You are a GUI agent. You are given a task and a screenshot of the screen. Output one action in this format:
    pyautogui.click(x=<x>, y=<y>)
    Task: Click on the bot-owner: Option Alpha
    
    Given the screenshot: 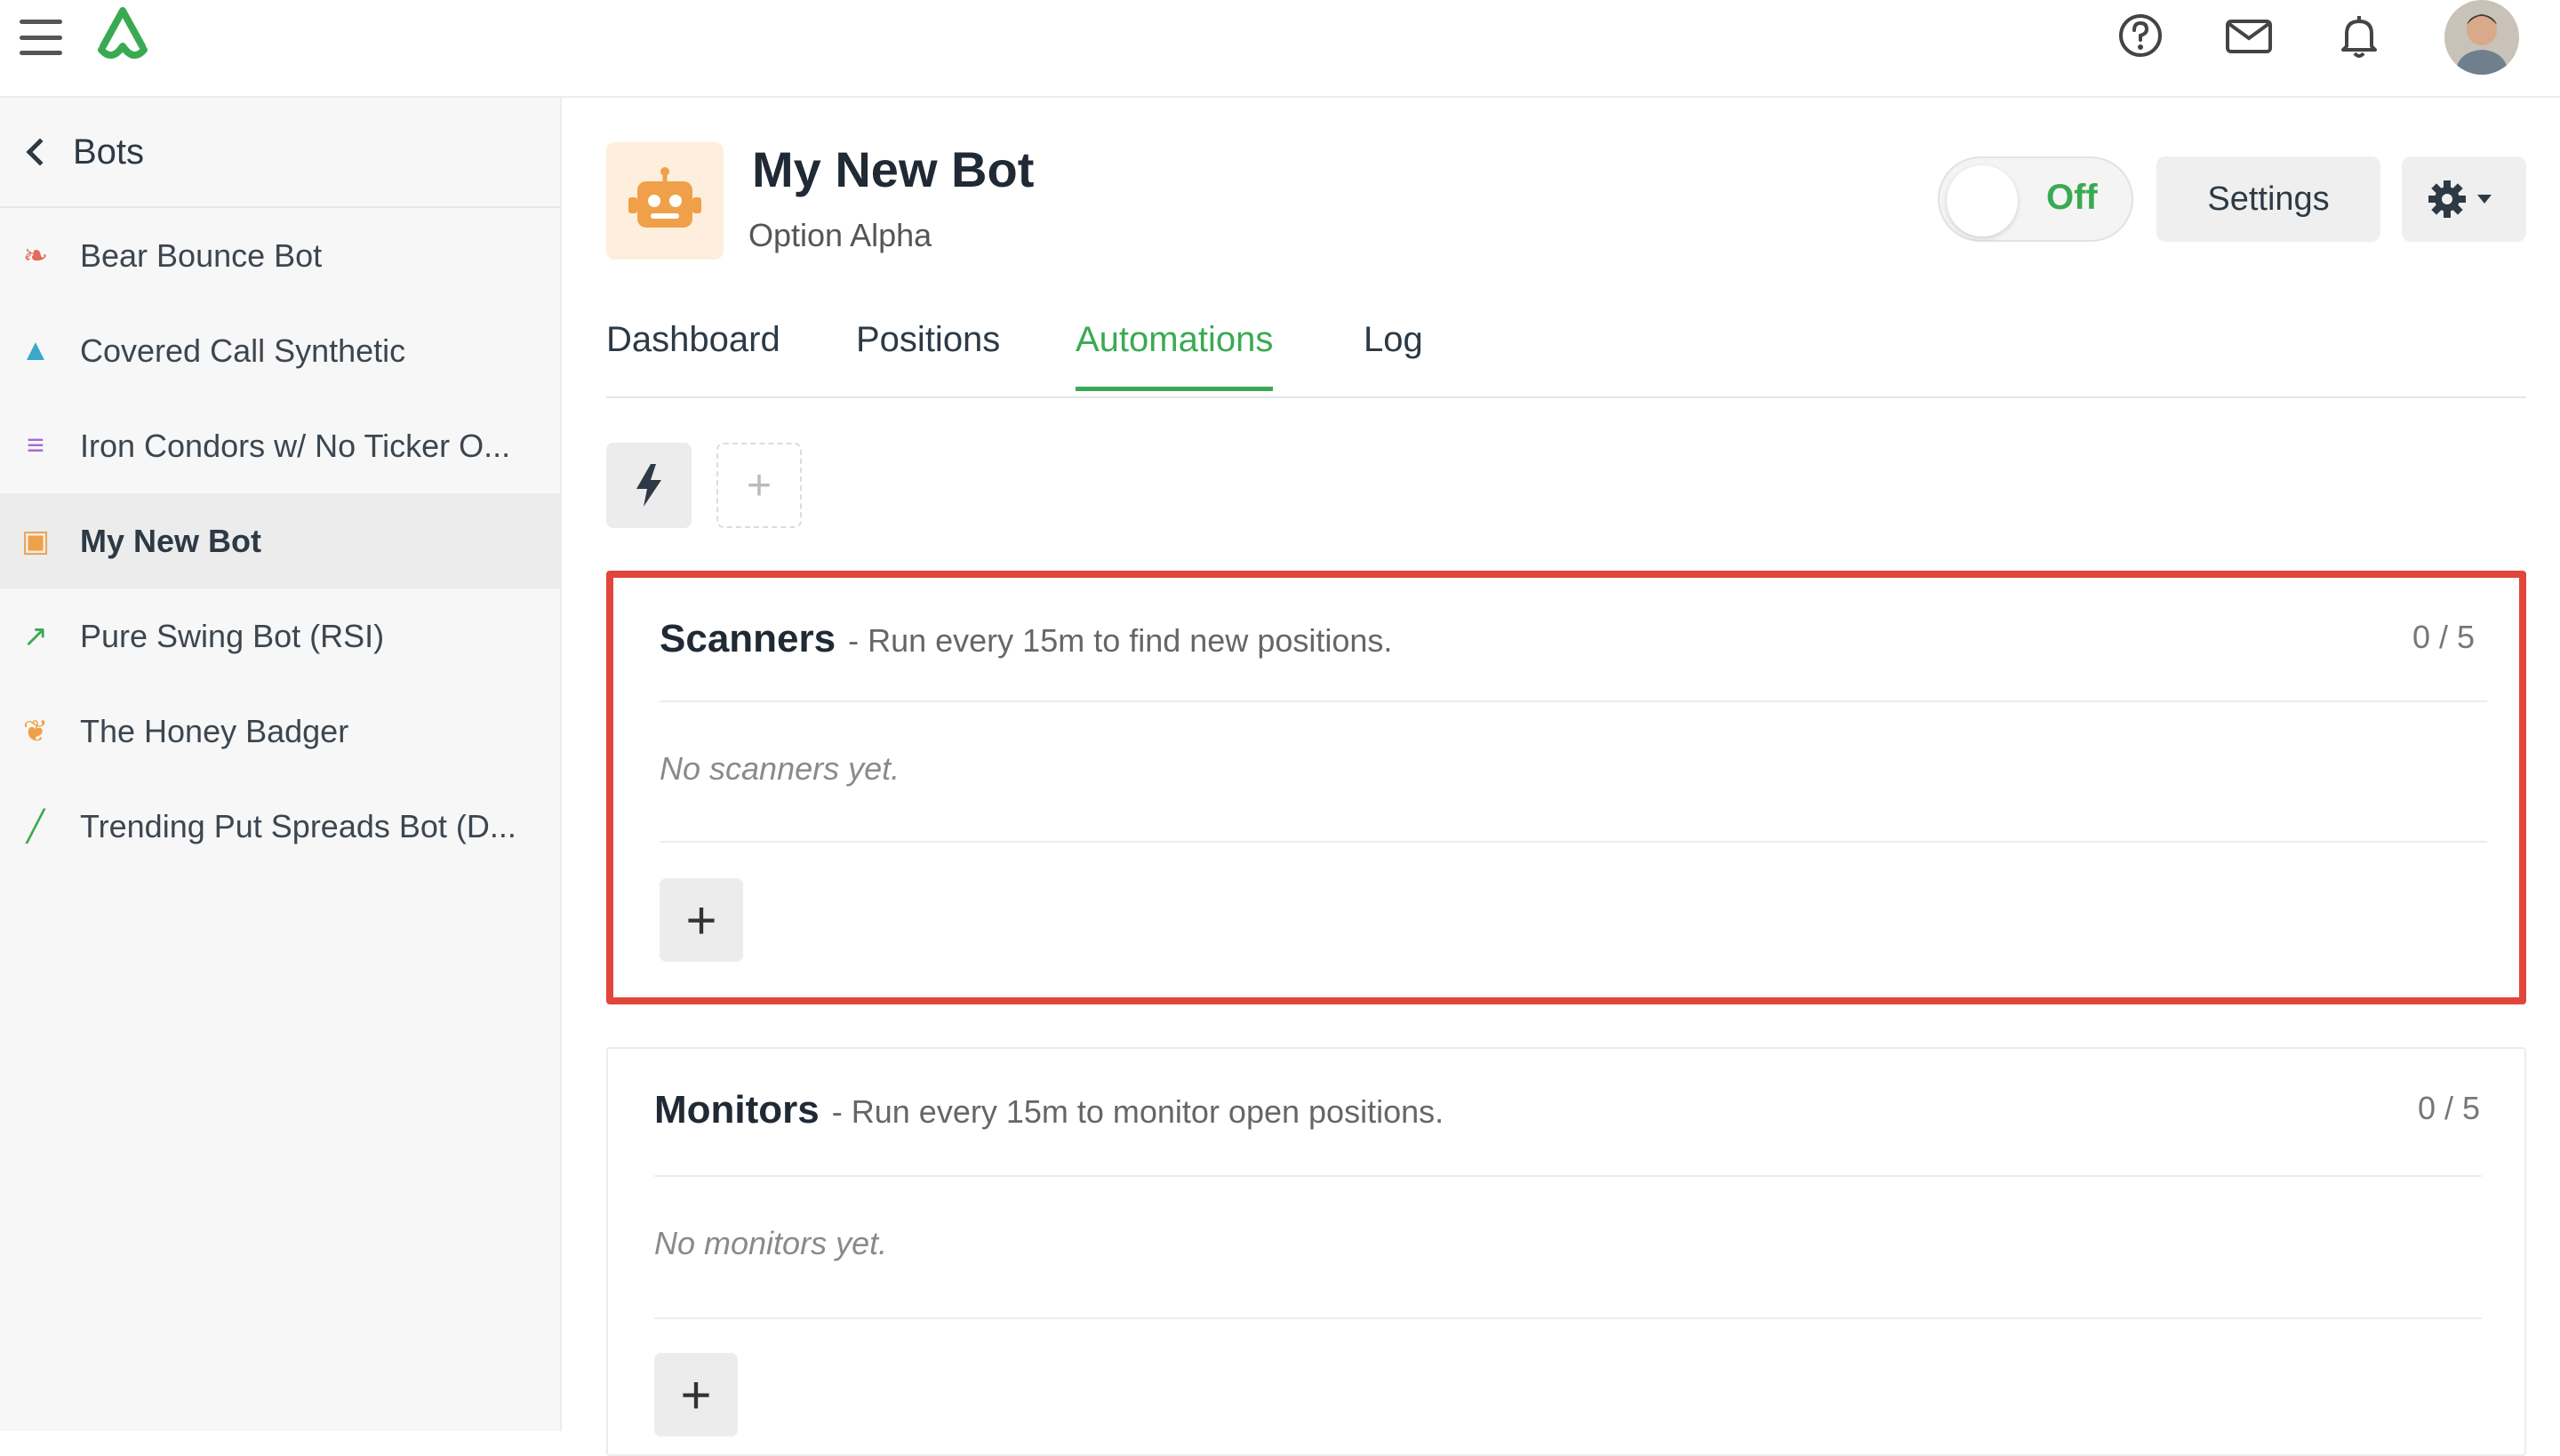 What is the action you would take?
    pyautogui.click(x=840, y=235)
    